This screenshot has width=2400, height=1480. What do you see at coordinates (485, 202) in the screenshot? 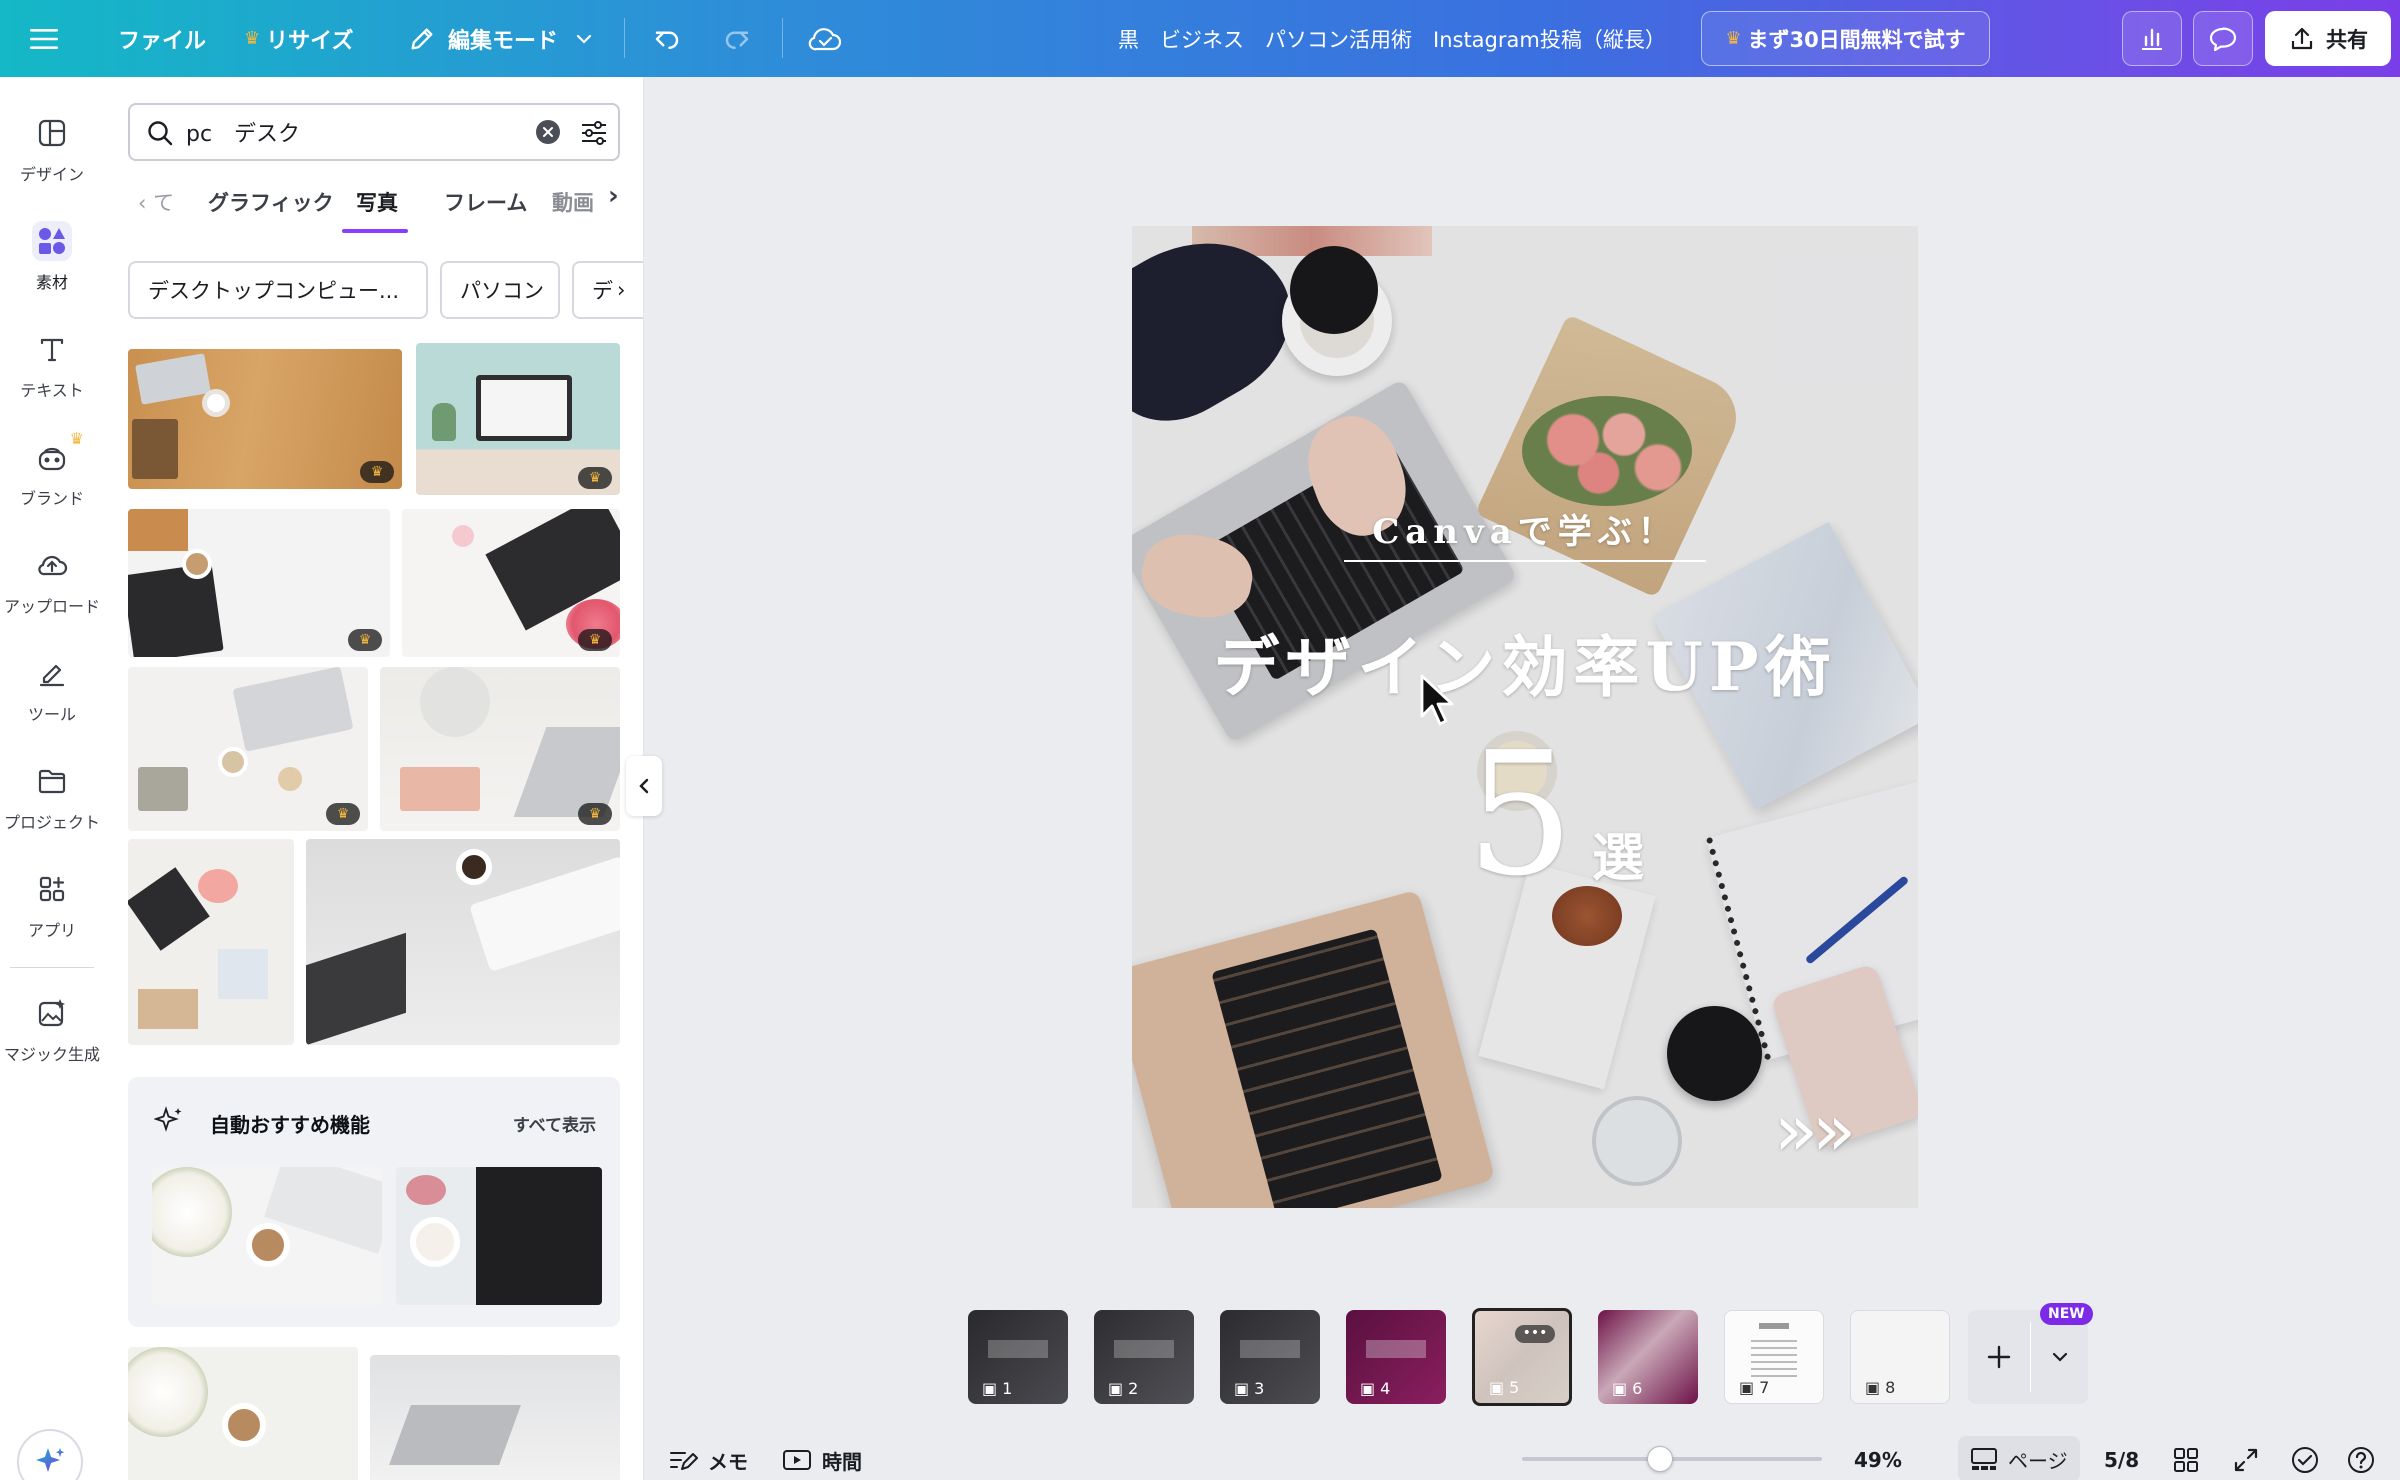
I see `tab-frames: フレーム` at bounding box center [485, 202].